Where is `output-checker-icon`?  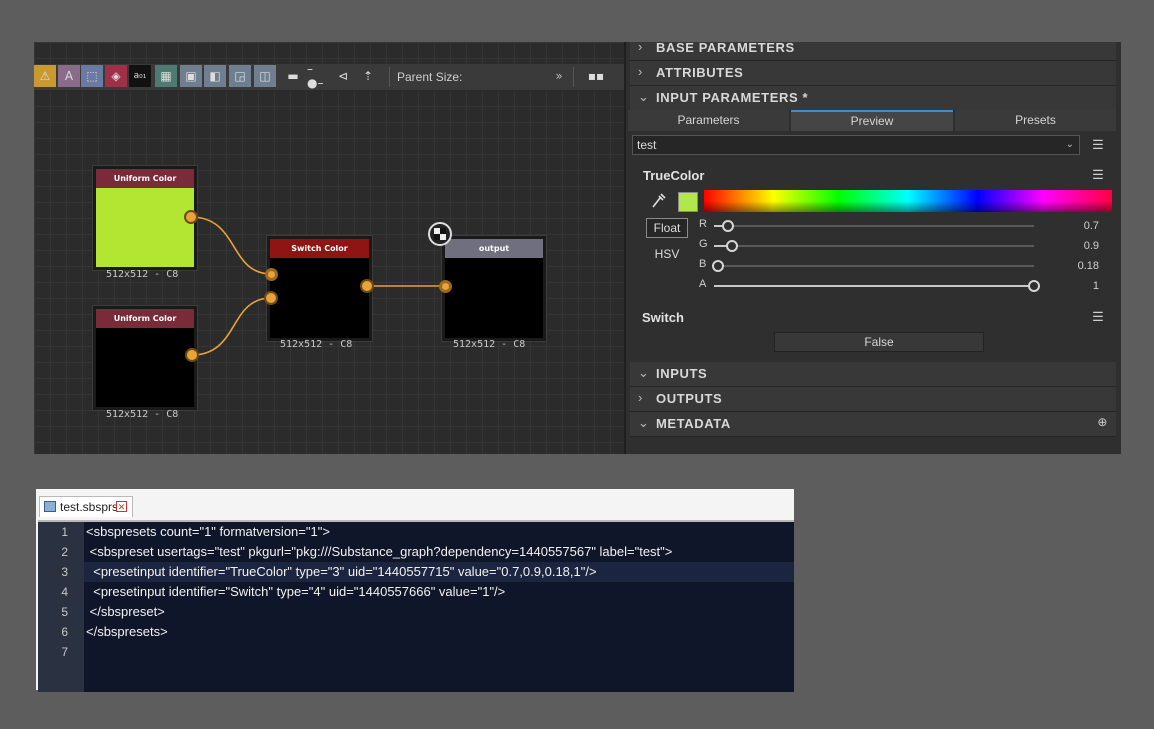
output-checker-icon is located at coordinates (440, 234).